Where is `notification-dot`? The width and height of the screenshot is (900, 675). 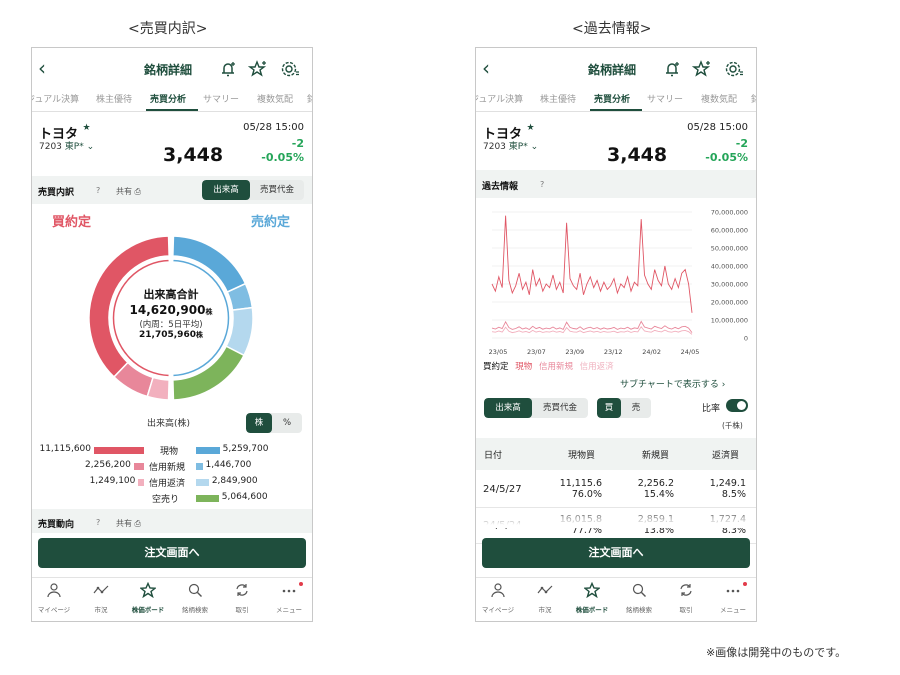
notification-dot is located at coordinates (745, 584).